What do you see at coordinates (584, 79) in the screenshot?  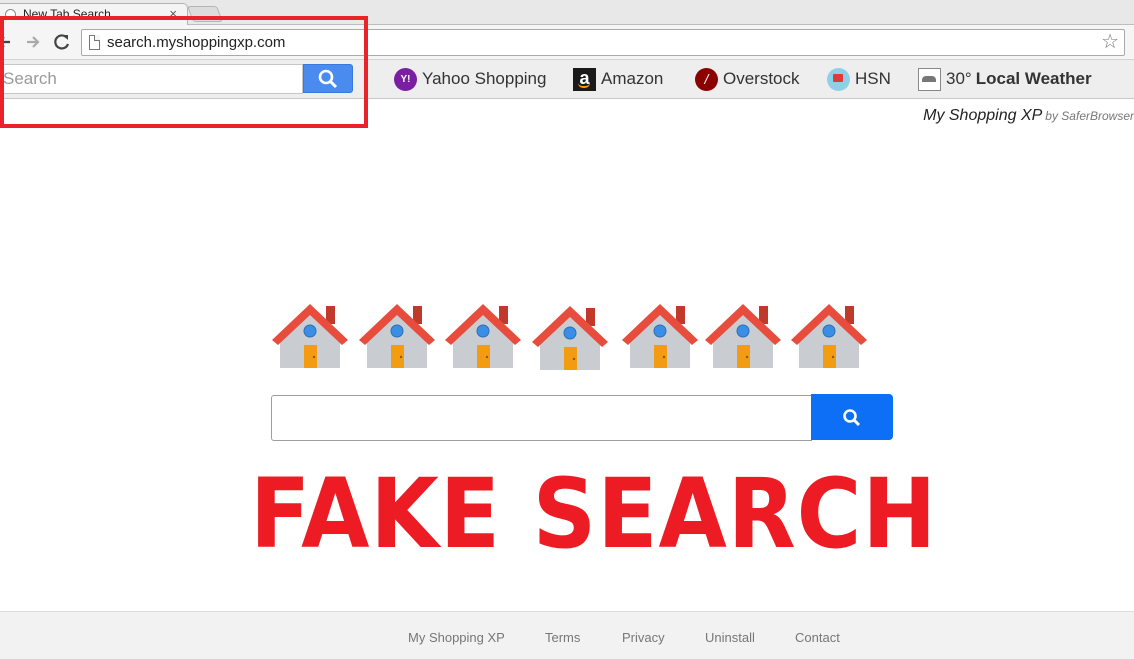 I see `amazon-icon: a` at bounding box center [584, 79].